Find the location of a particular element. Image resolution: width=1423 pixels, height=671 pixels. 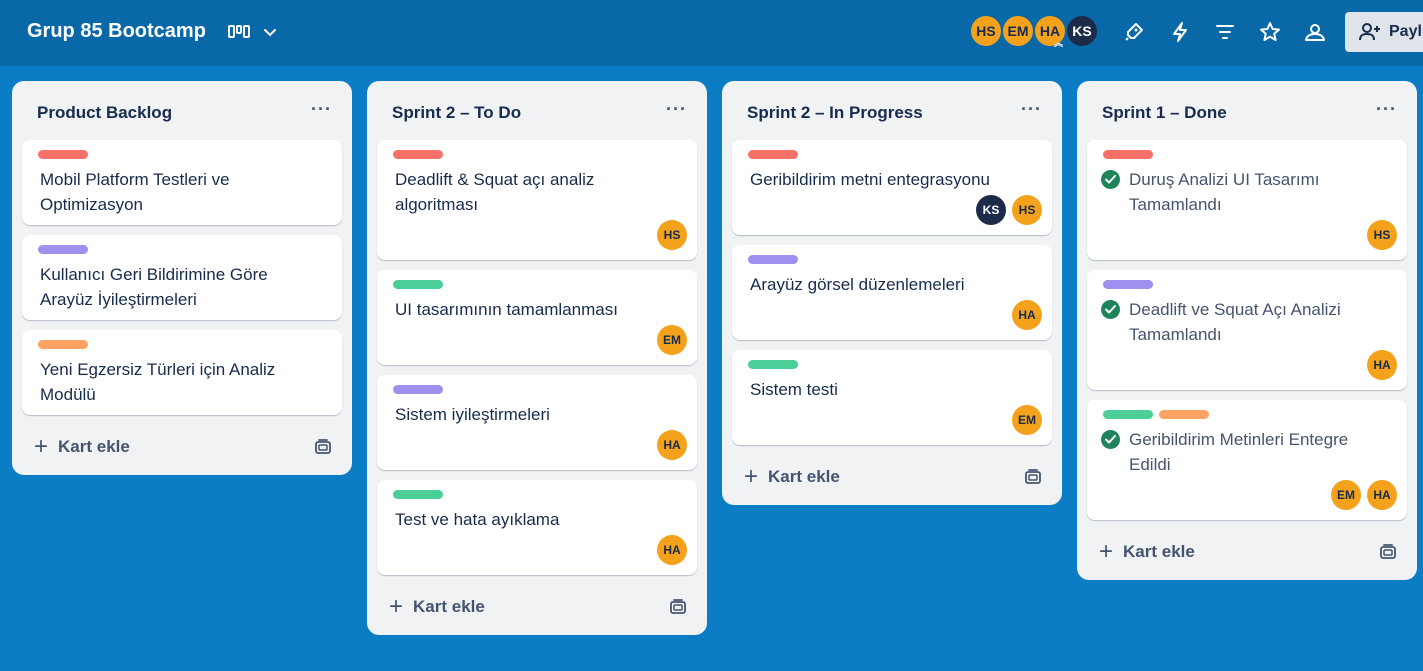

power-ups-icon is located at coordinates (1134, 32).